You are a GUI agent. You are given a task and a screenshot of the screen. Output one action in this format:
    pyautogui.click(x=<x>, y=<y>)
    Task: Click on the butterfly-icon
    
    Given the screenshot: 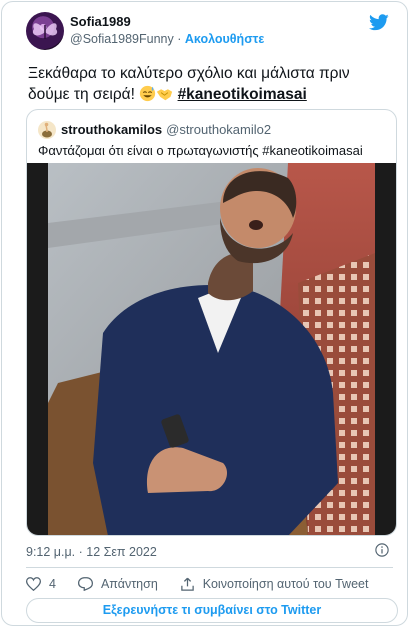 What is the action you would take?
    pyautogui.click(x=45, y=31)
    